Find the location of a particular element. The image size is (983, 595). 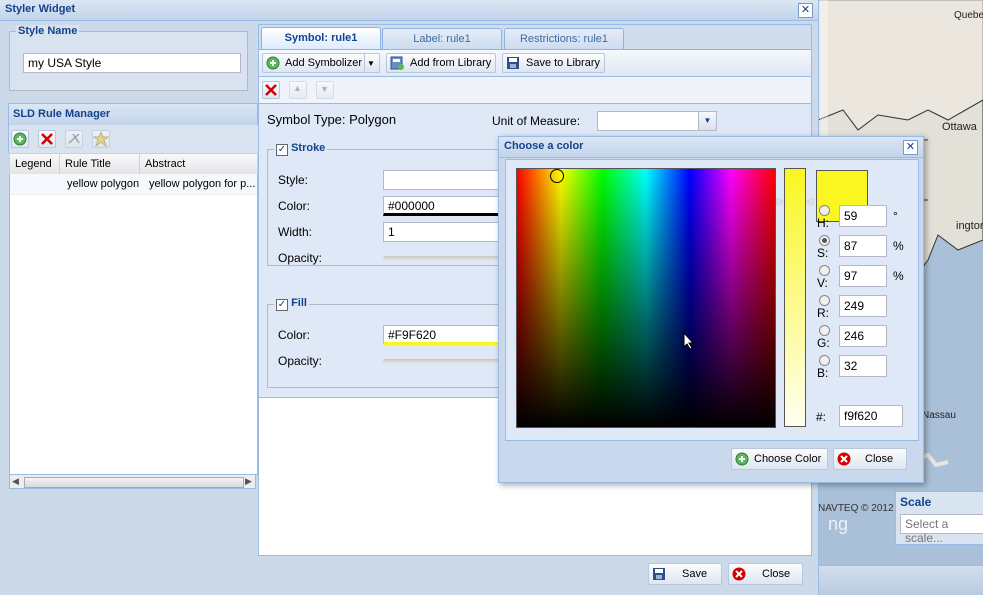

style-name-value: my USA Style is located at coordinates (65, 63).